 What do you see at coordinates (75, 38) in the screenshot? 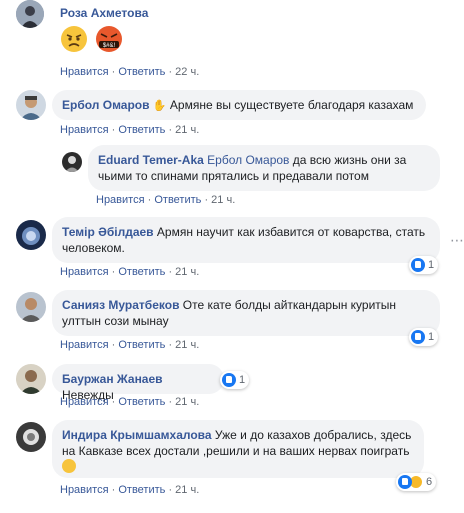
I see `angry-face-emoji` at bounding box center [75, 38].